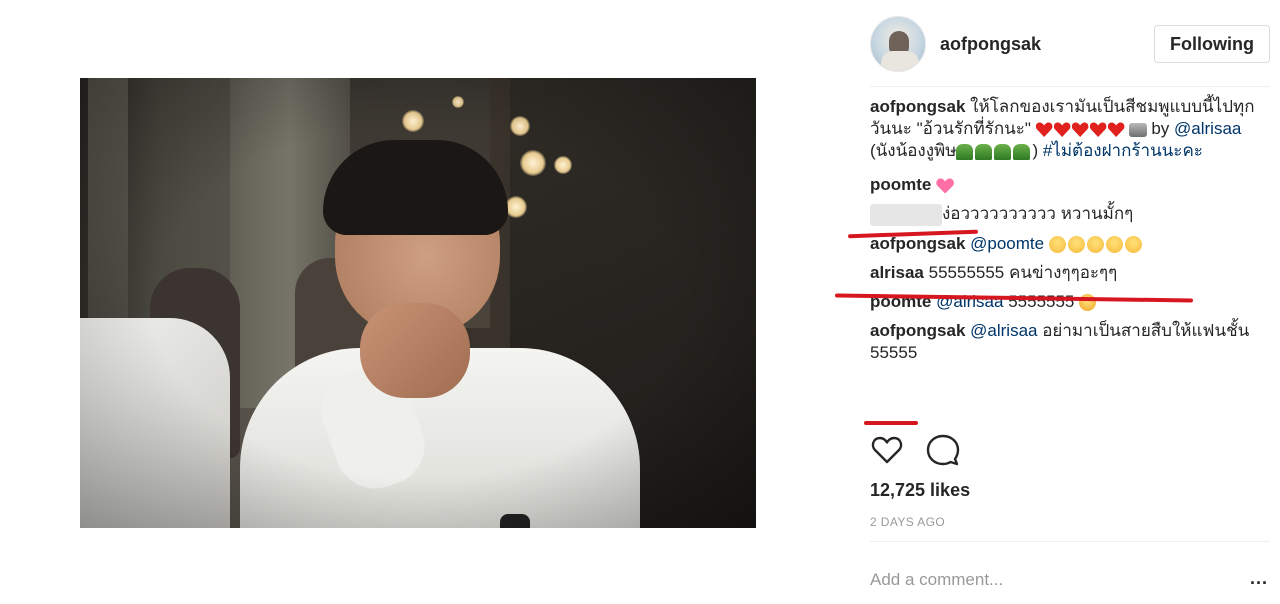 This screenshot has width=1280, height=604. I want to click on comment-username: alrisaa, so click(897, 272).